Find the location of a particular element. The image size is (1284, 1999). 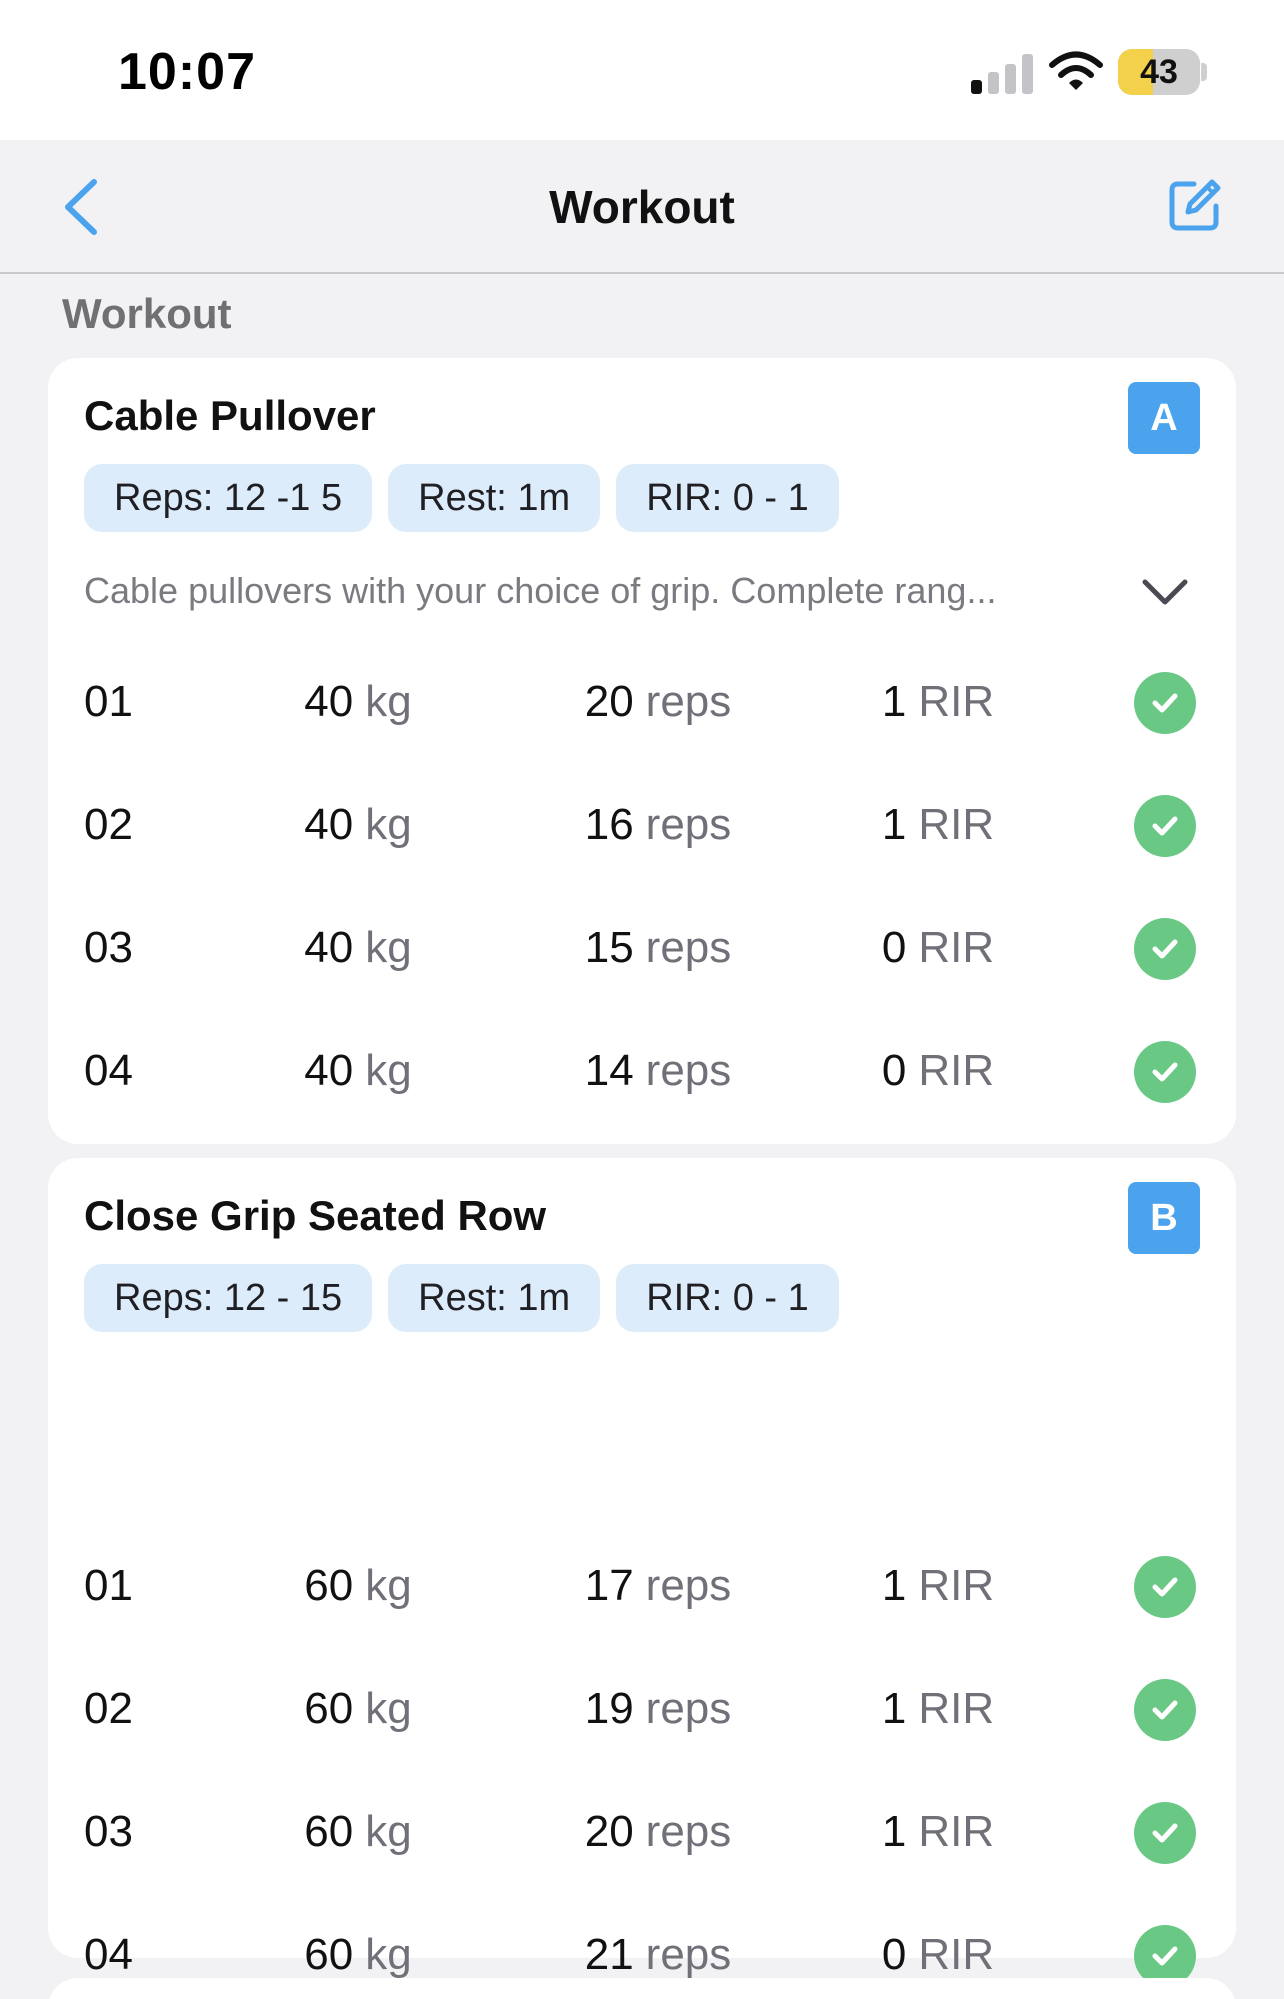

set-reps: 19 reps is located at coordinates (658, 1708).